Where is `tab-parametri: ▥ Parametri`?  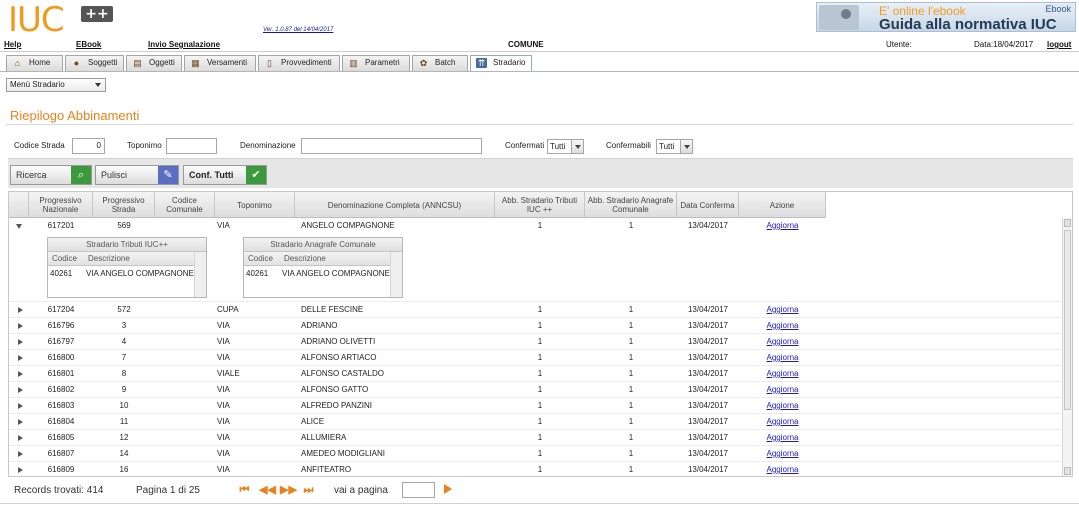 tab-parametri: ▥ Parametri is located at coordinates (376, 63).